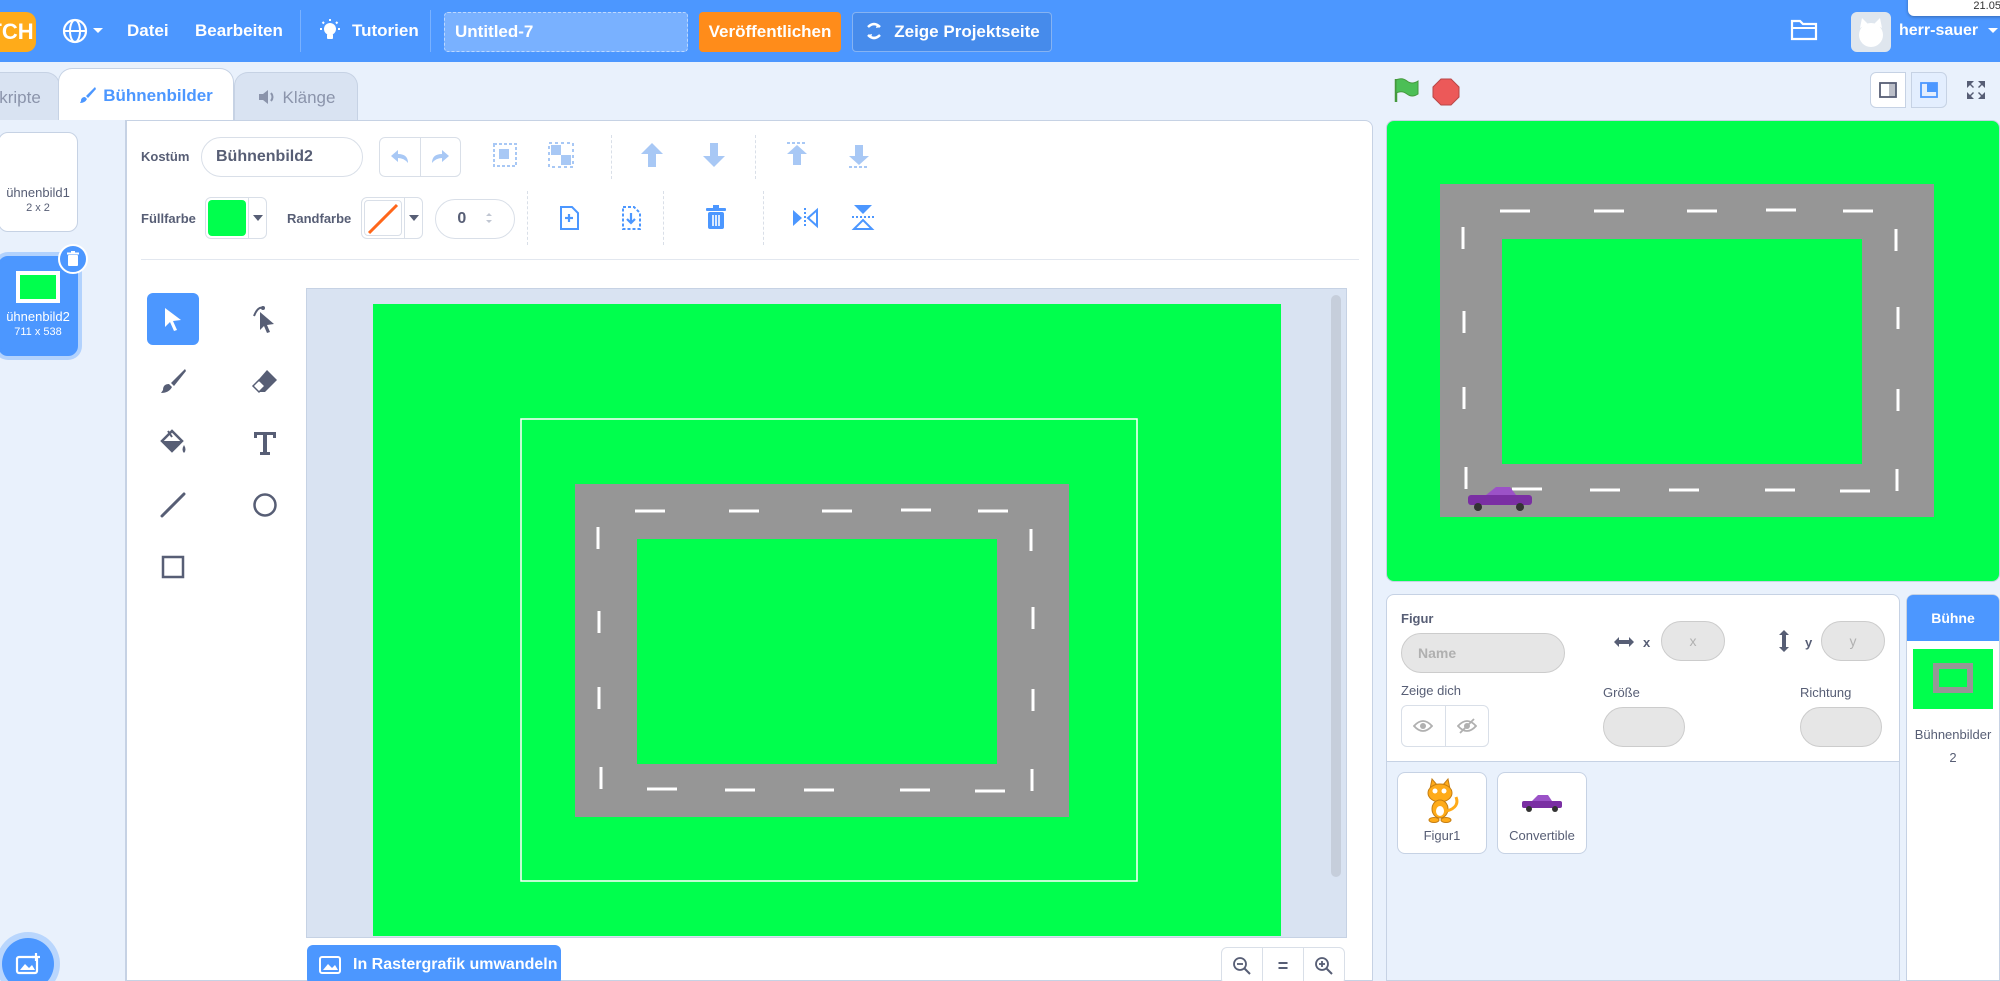  What do you see at coordinates (413, 218) in the screenshot?
I see `outline-color-dropdown` at bounding box center [413, 218].